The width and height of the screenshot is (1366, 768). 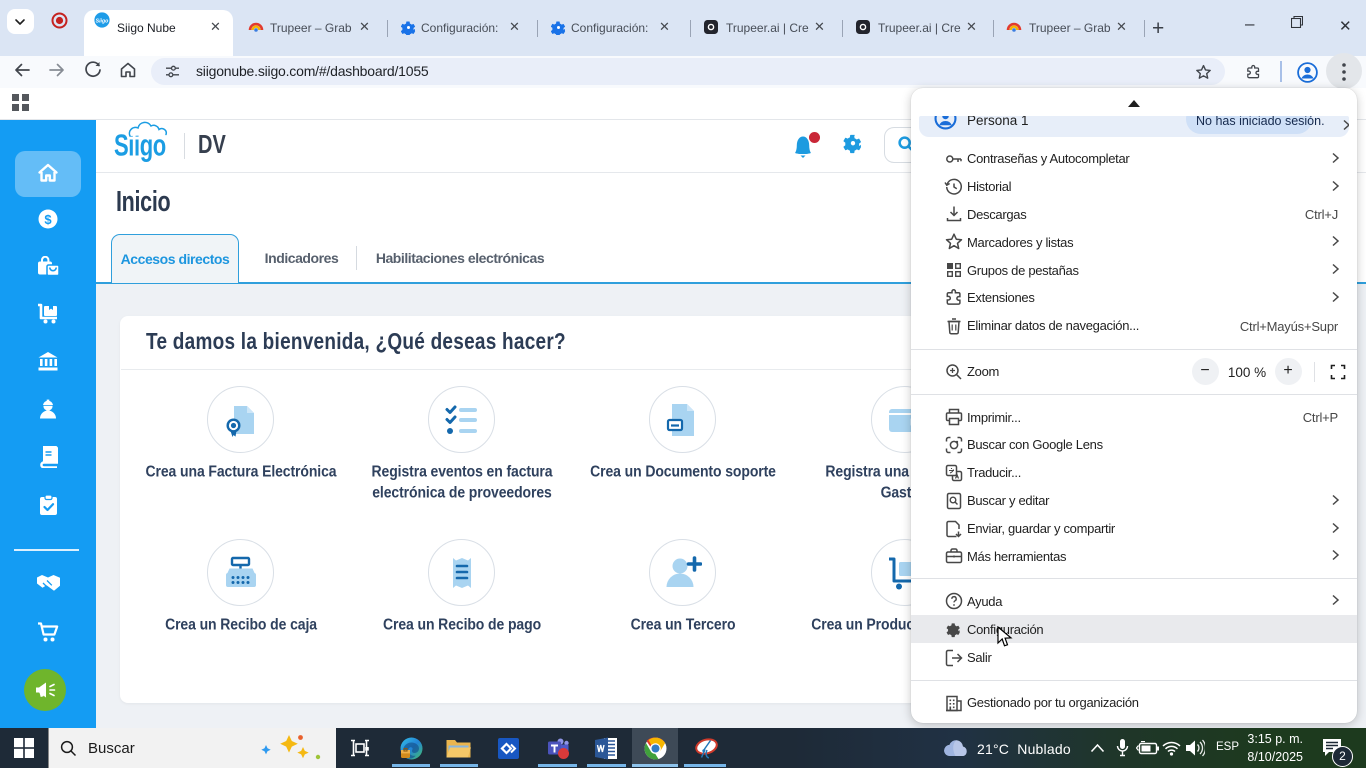 I want to click on svg-text: Siigo, so click(x=102, y=21).